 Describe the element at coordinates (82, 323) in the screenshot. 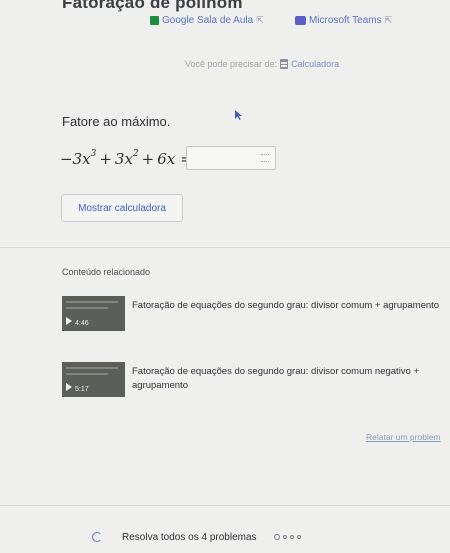

I see `video-duration: 4:46` at that location.